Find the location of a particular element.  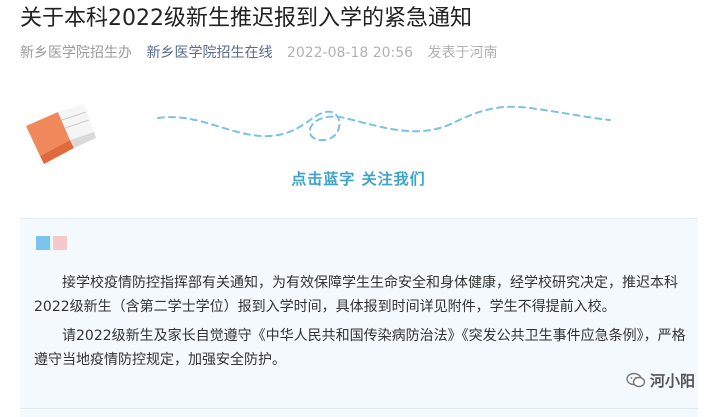

follow-us-link: 点击蓝字 关注我们 is located at coordinates (358, 178).